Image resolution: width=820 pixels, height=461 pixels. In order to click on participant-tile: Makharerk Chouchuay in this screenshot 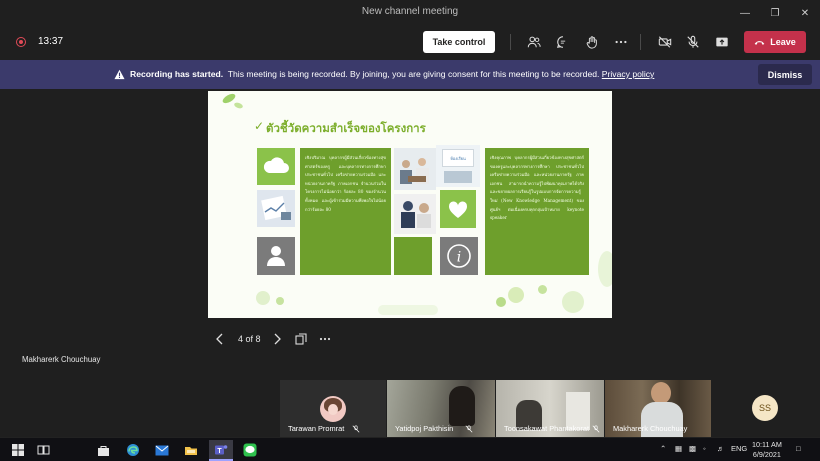, I will do `click(658, 408)`.